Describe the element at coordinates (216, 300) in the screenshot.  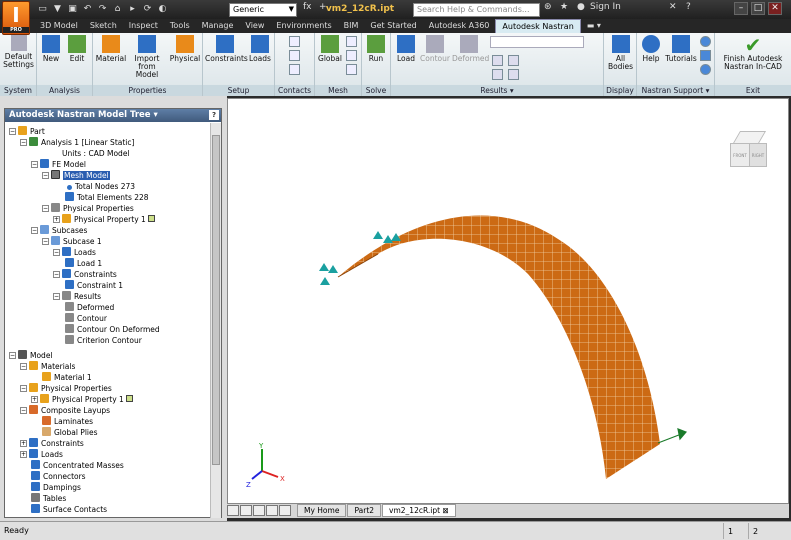
I see `scrollbar-thumb` at that location.